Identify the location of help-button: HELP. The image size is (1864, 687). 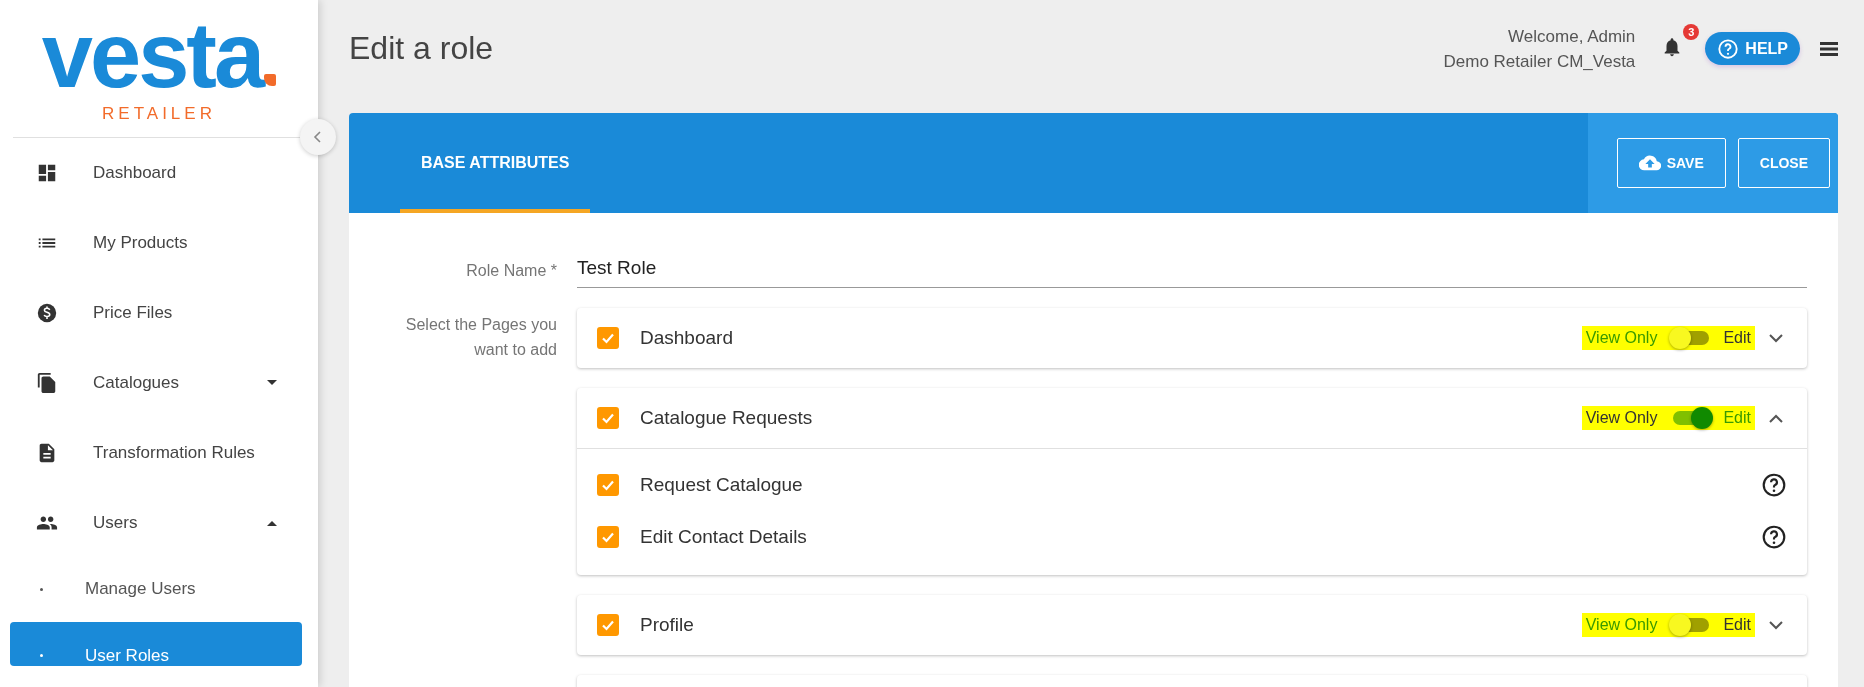
(1752, 48).